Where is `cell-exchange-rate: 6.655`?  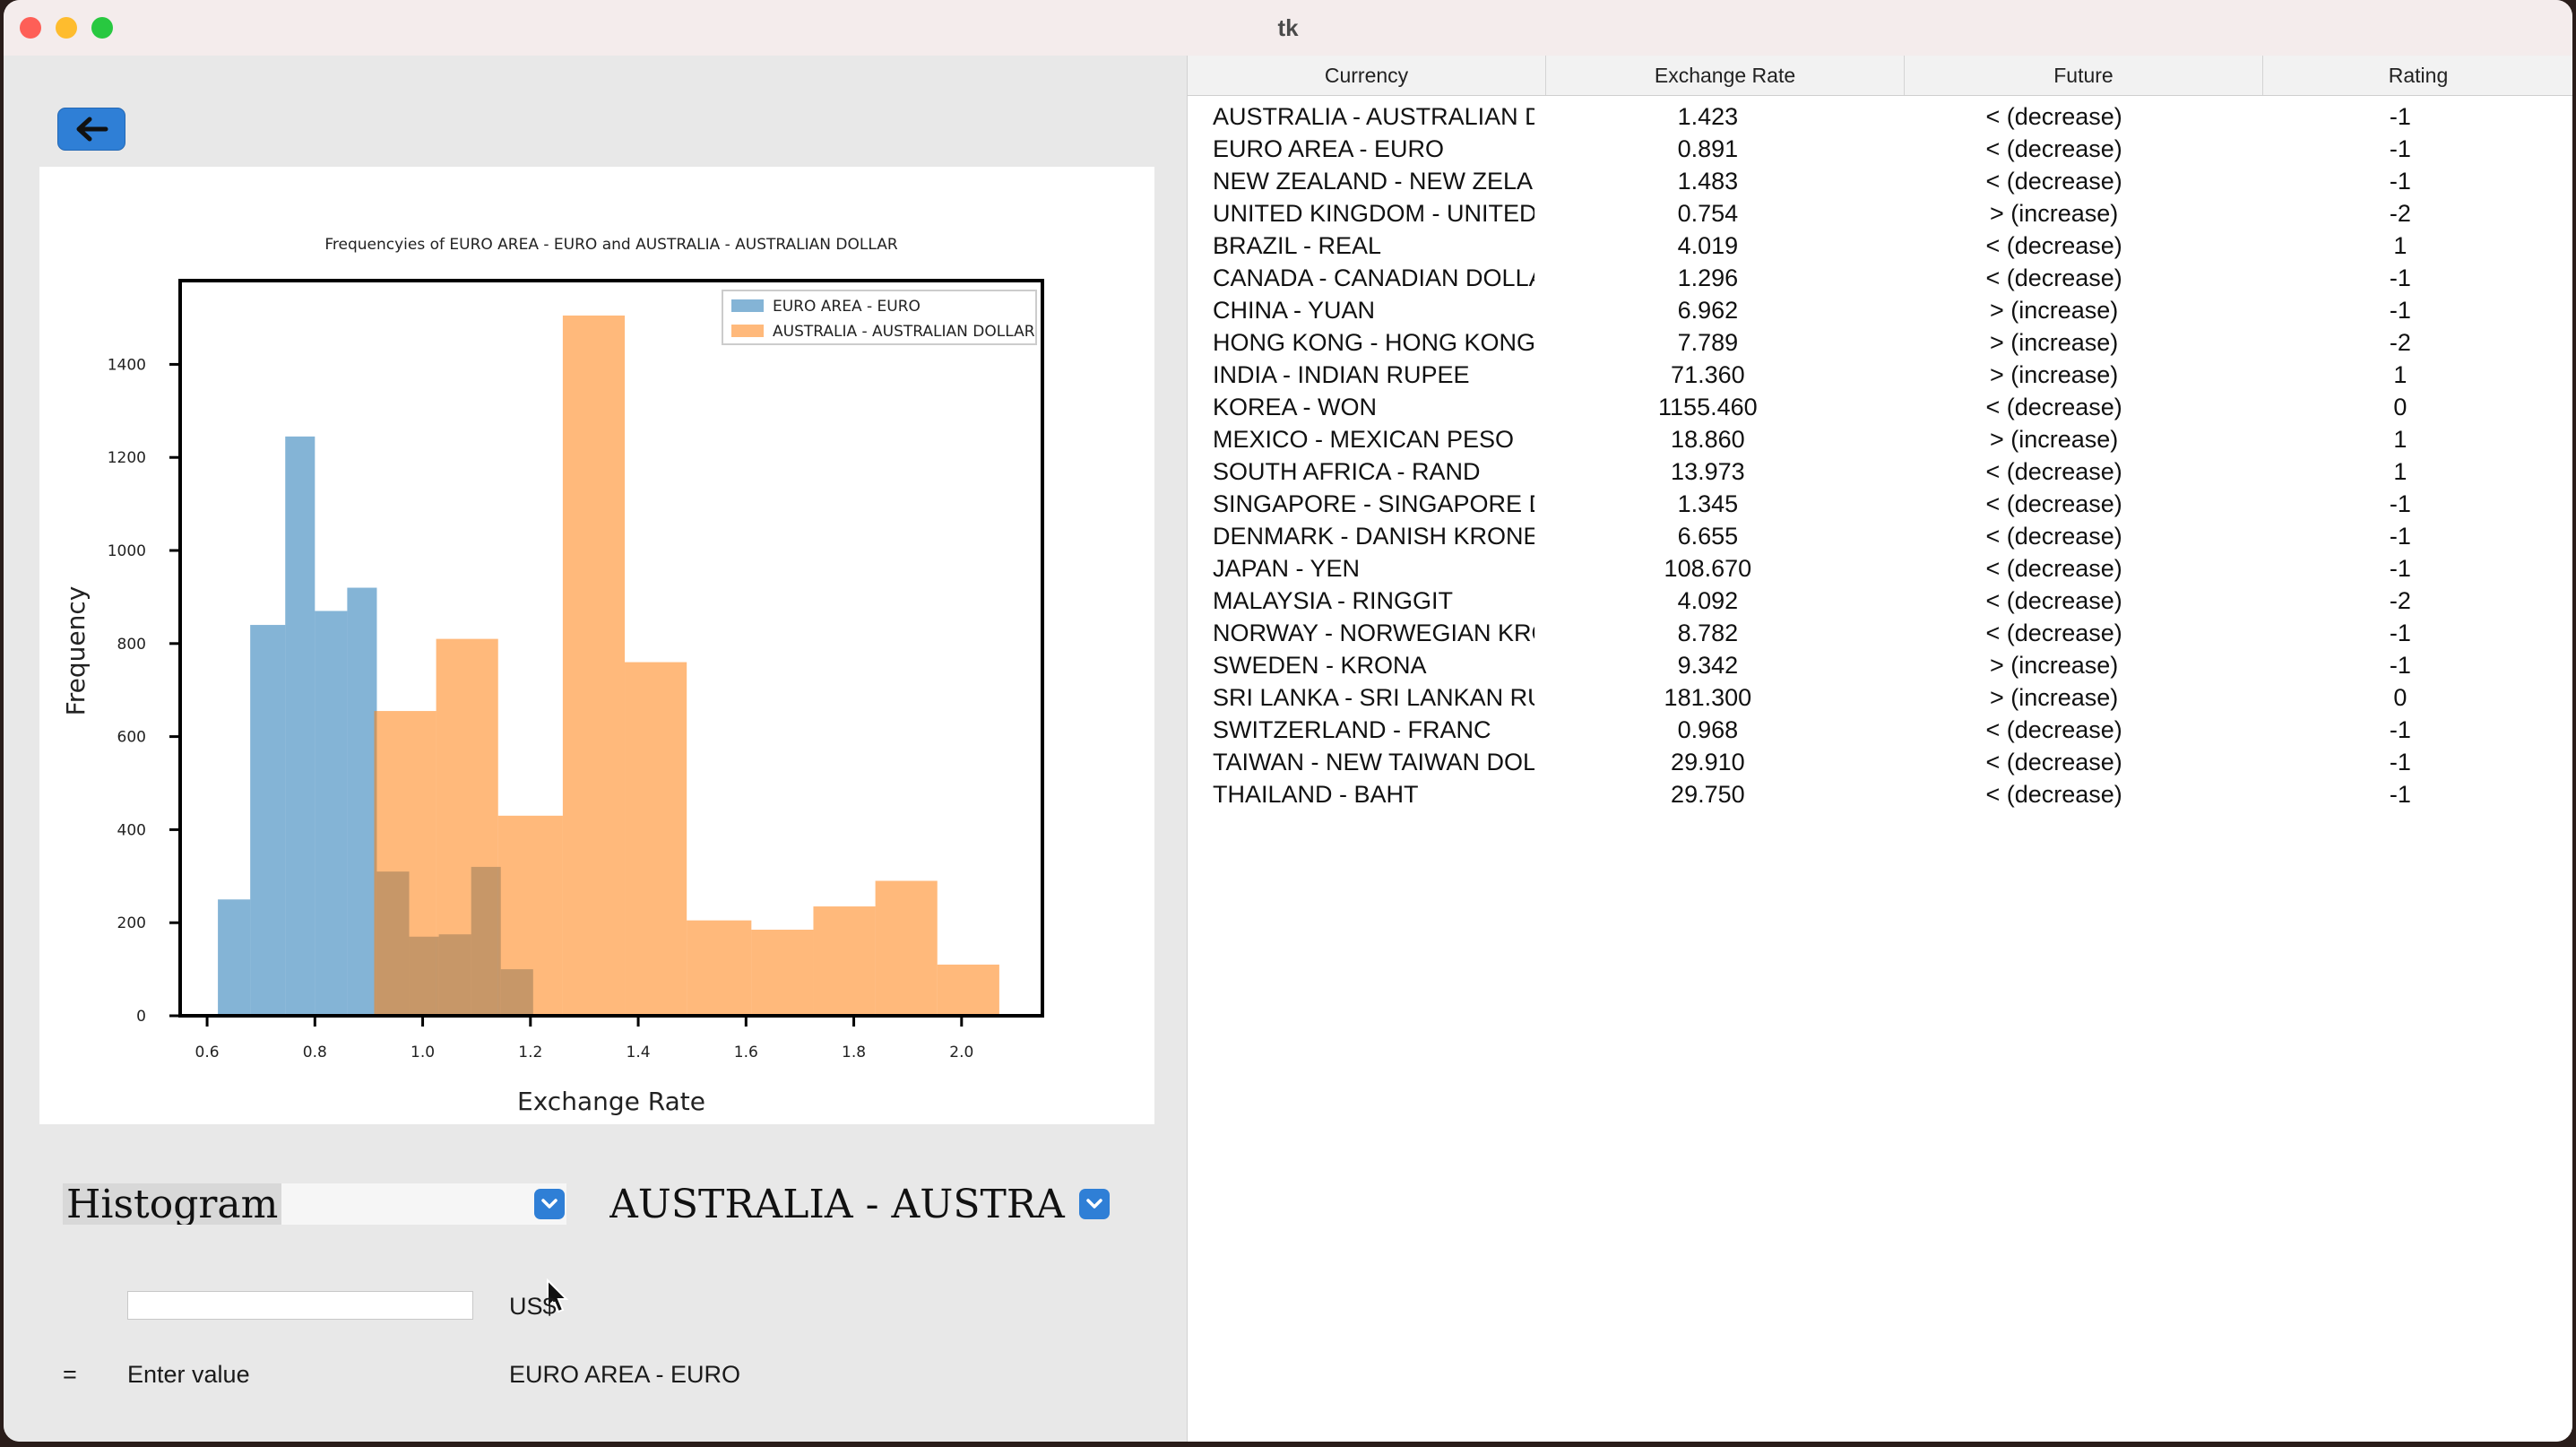
cell-exchange-rate: 6.655 is located at coordinates (1708, 537).